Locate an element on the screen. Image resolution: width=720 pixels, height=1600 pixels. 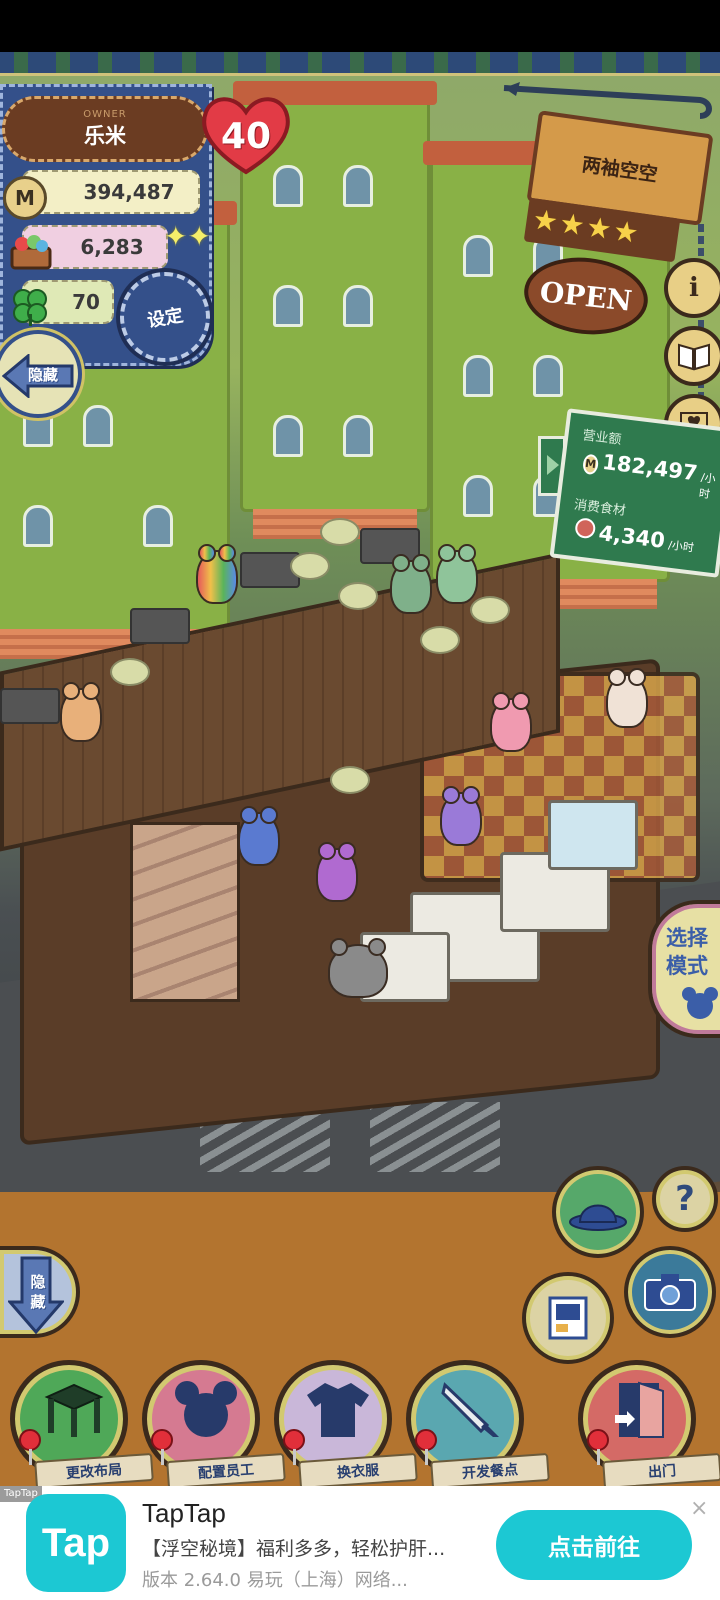
photo-album-icon is located at coordinates (568, 1318).